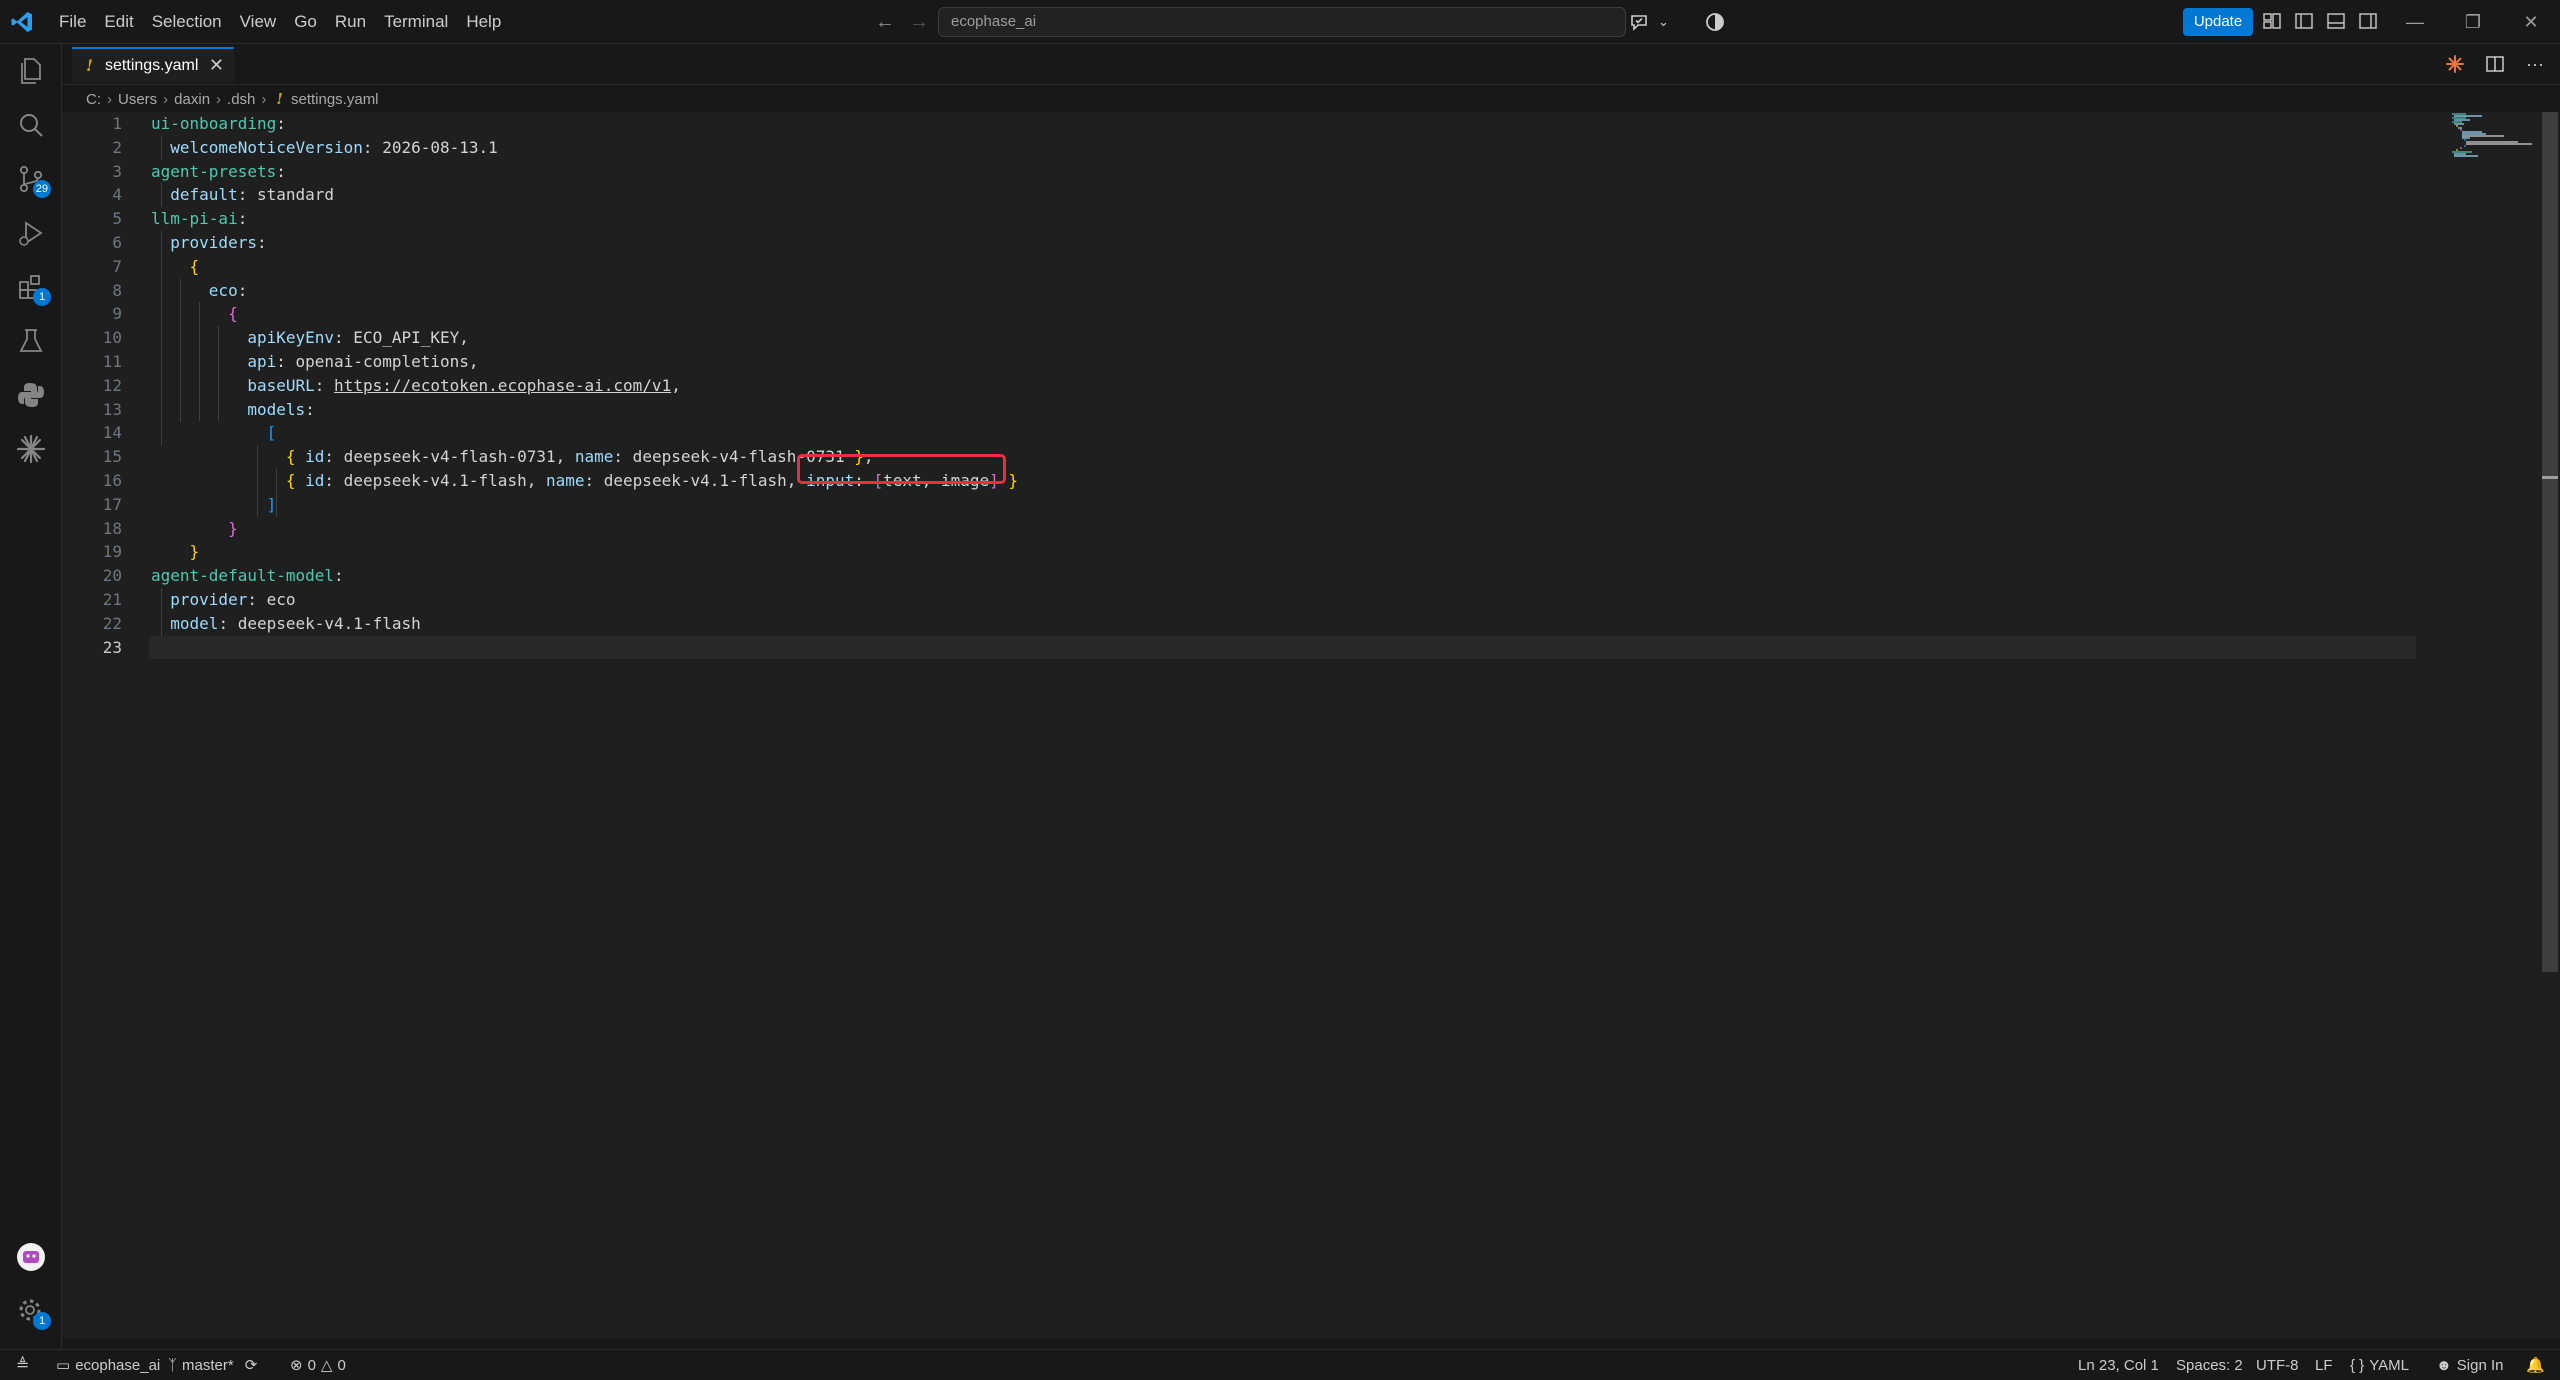 The image size is (2560, 1380). Describe the element at coordinates (2389, 1365) in the screenshot. I see `language-name: YAML` at that location.